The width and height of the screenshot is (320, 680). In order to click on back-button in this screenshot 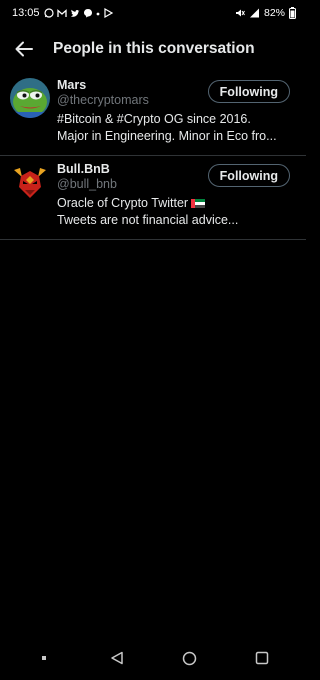, I will do `click(24, 49)`.